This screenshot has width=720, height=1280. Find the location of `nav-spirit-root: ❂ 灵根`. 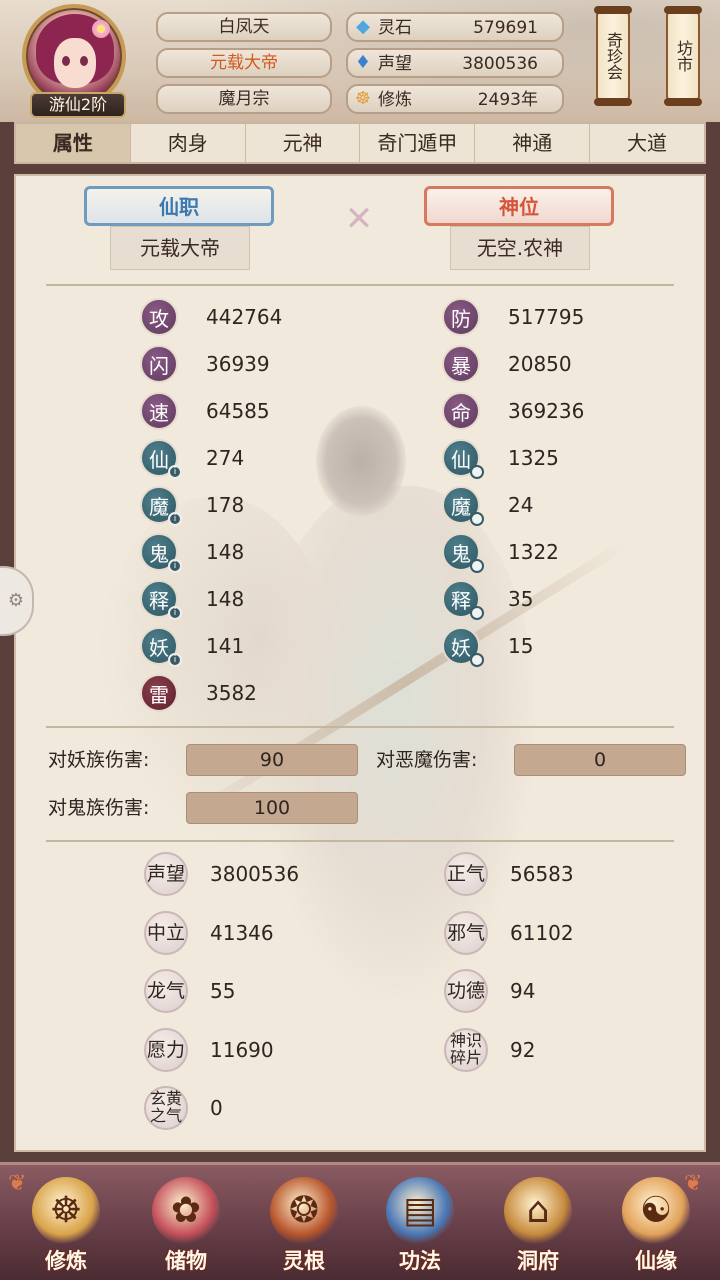

nav-spirit-root: ❂ 灵根 is located at coordinates (304, 1226).